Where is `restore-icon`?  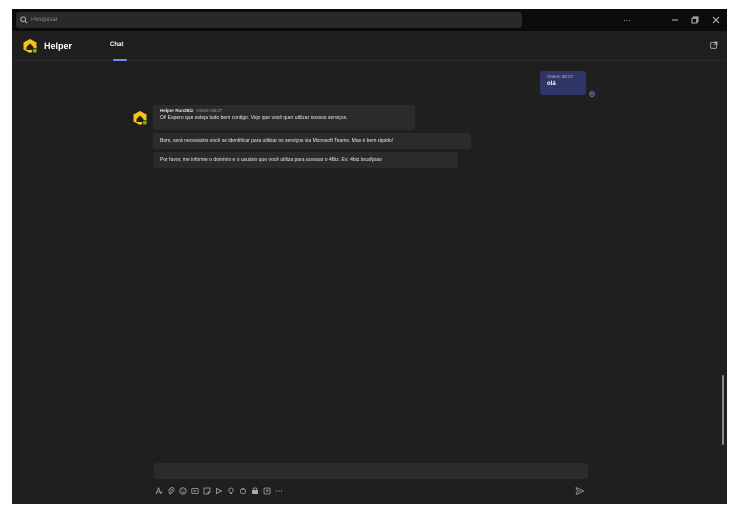
restore-icon is located at coordinates (695, 20).